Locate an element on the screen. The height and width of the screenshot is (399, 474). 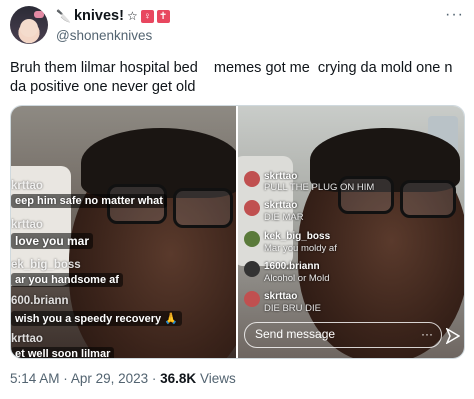
tweet-date: Apr 29, 2023 is located at coordinates (109, 378).